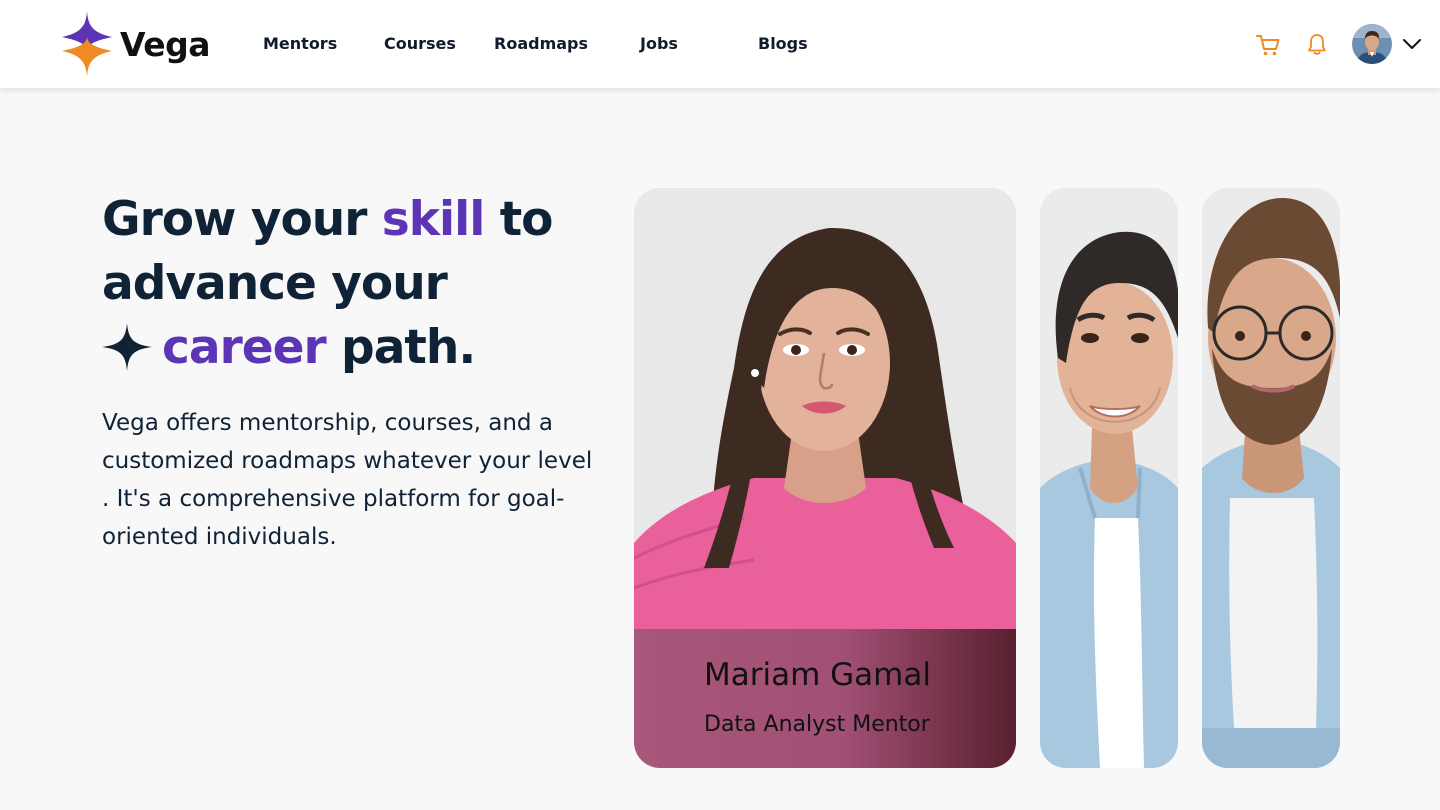 This screenshot has height=810, width=1440. Describe the element at coordinates (1268, 45) in the screenshot. I see `cart-icon` at that location.